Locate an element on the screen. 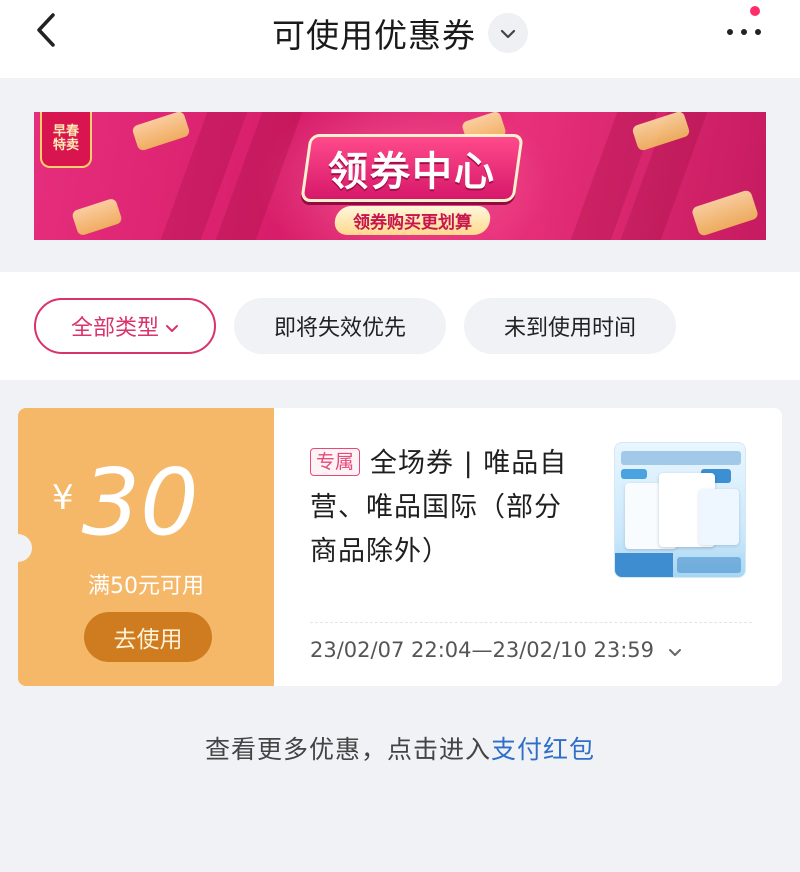  title-group: 可使用优惠券 is located at coordinates (400, 33).